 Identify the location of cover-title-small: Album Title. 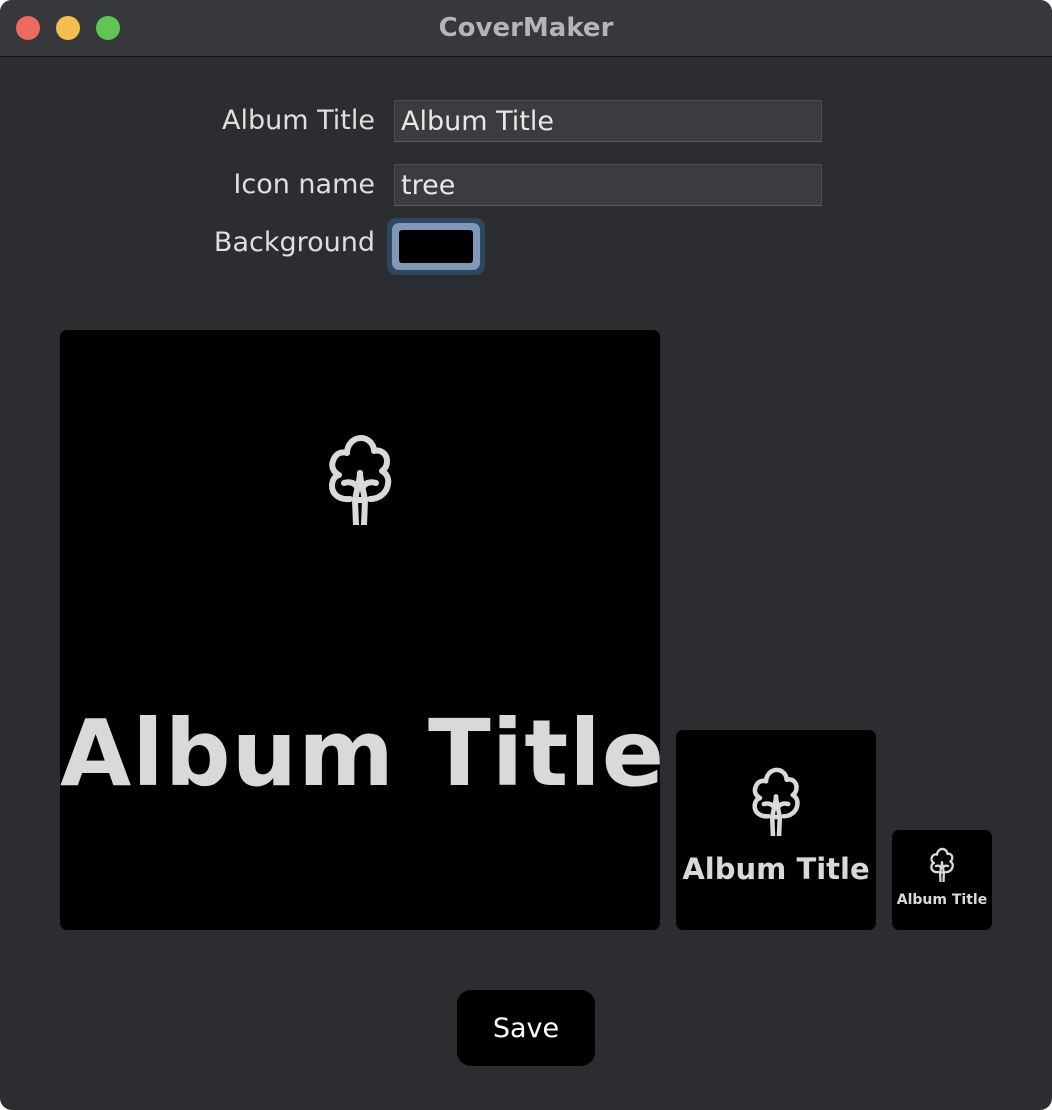
(942, 900).